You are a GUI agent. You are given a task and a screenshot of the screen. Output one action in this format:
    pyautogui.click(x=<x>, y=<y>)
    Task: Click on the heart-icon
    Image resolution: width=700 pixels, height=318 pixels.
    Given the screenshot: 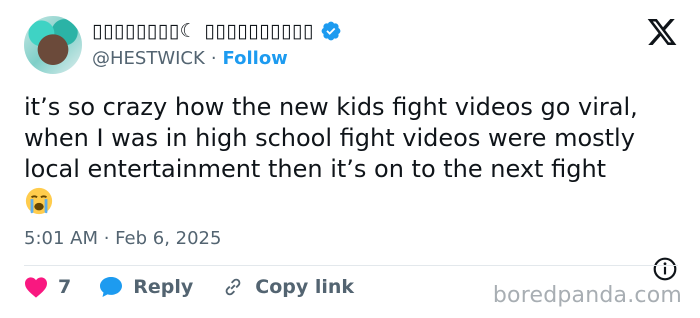 What is the action you would take?
    pyautogui.click(x=36, y=287)
    